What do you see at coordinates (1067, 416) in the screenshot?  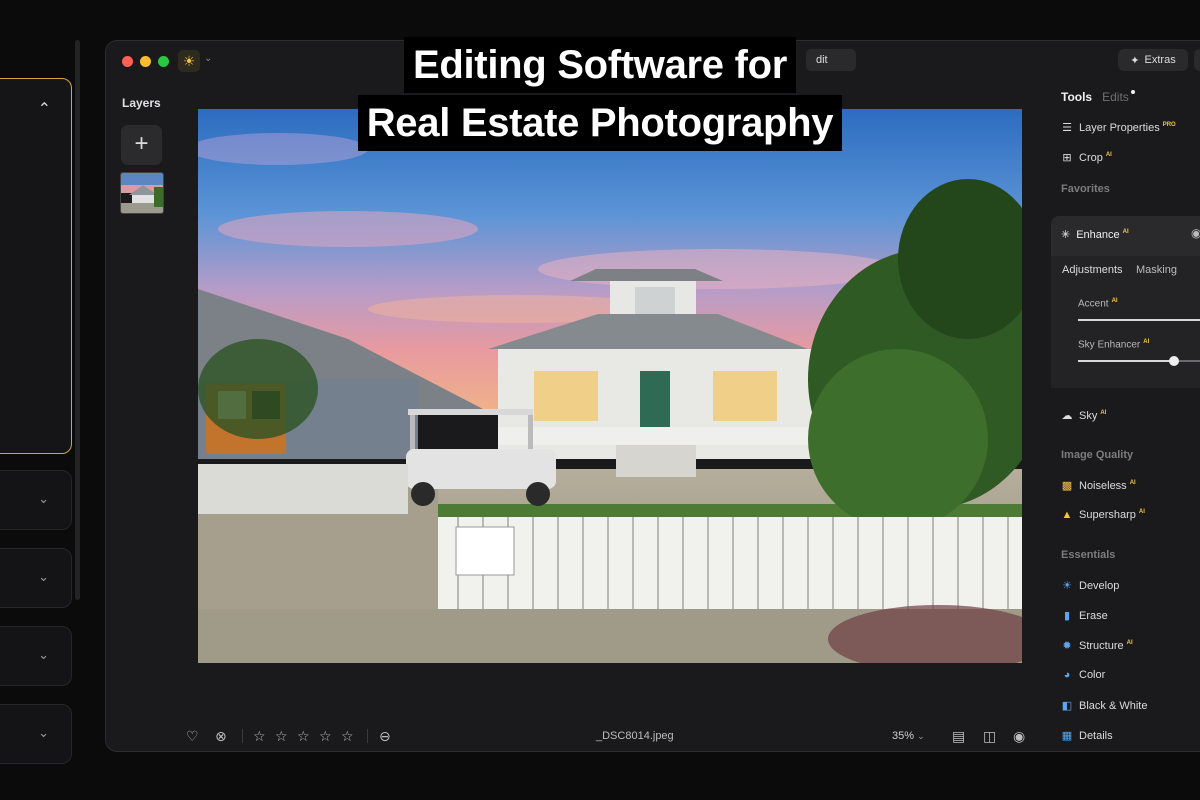 I see `cloud-icon: ☁` at bounding box center [1067, 416].